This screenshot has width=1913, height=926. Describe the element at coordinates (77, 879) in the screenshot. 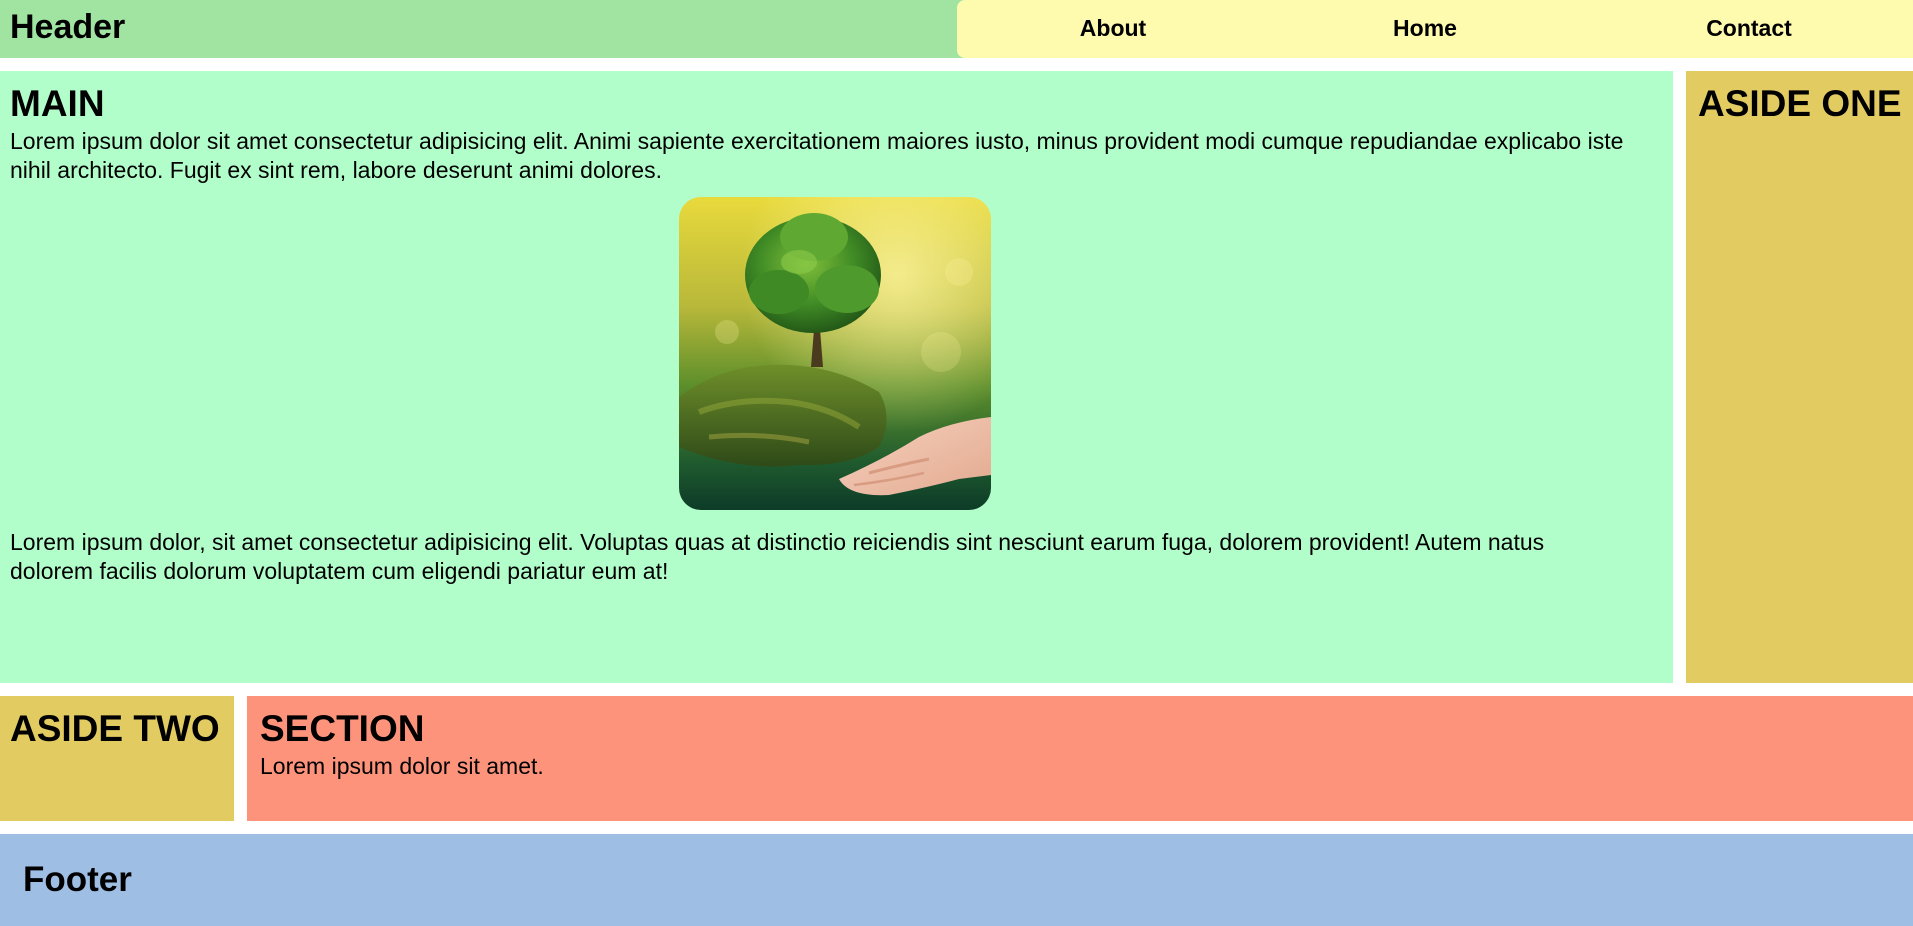

I see `footer-title: Footer` at that location.